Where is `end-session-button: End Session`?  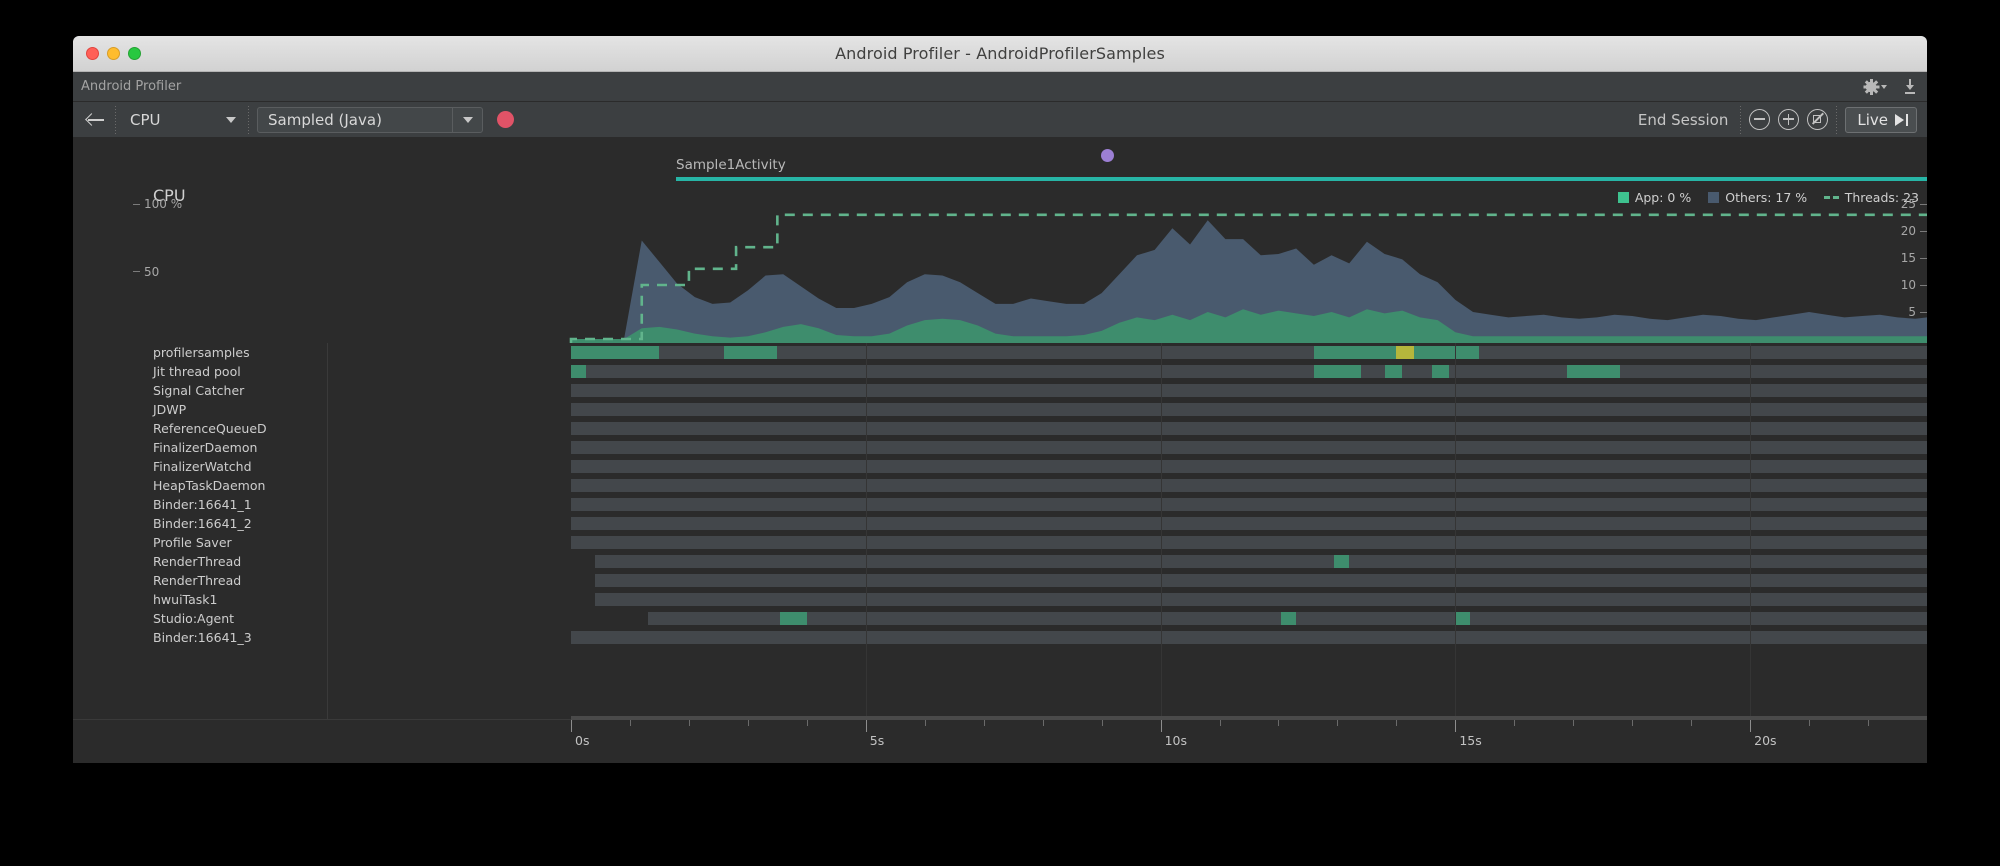 end-session-button: End Session is located at coordinates (1685, 120).